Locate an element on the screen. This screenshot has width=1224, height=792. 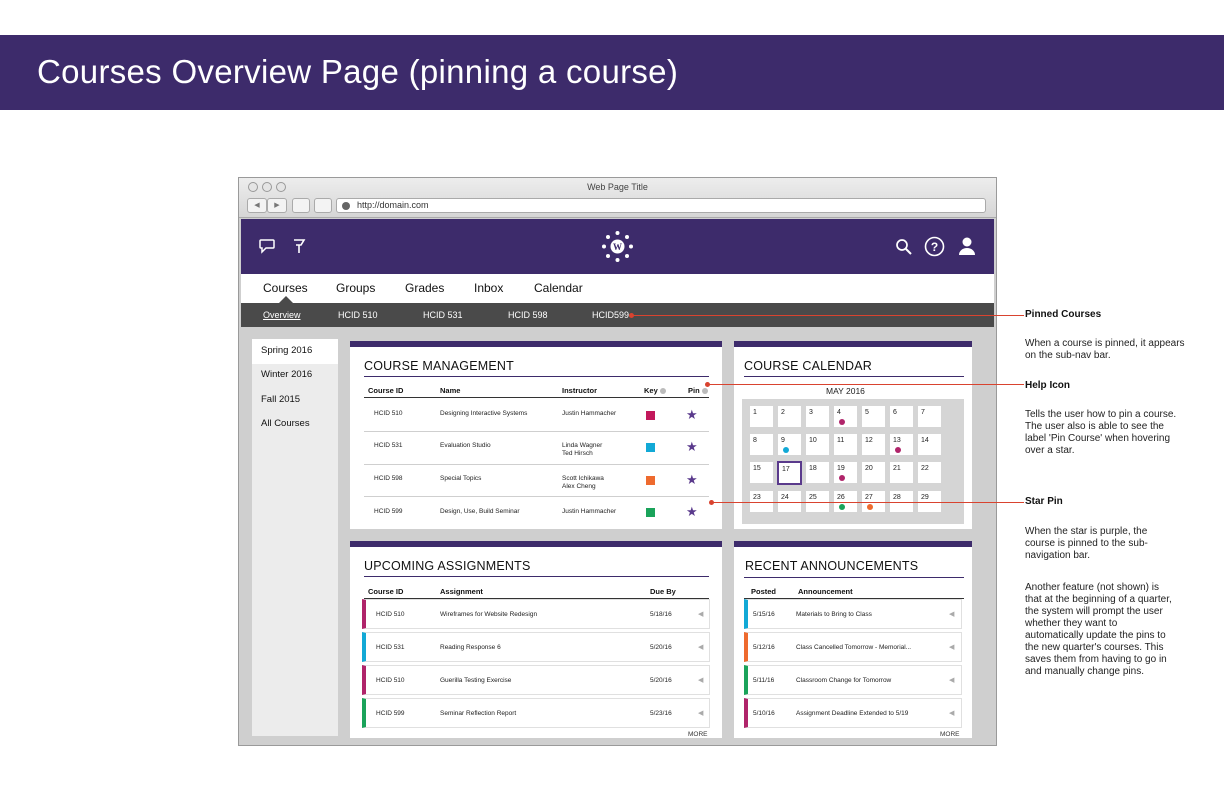
calendar-day-number: 13 is located at coordinates (897, 440).